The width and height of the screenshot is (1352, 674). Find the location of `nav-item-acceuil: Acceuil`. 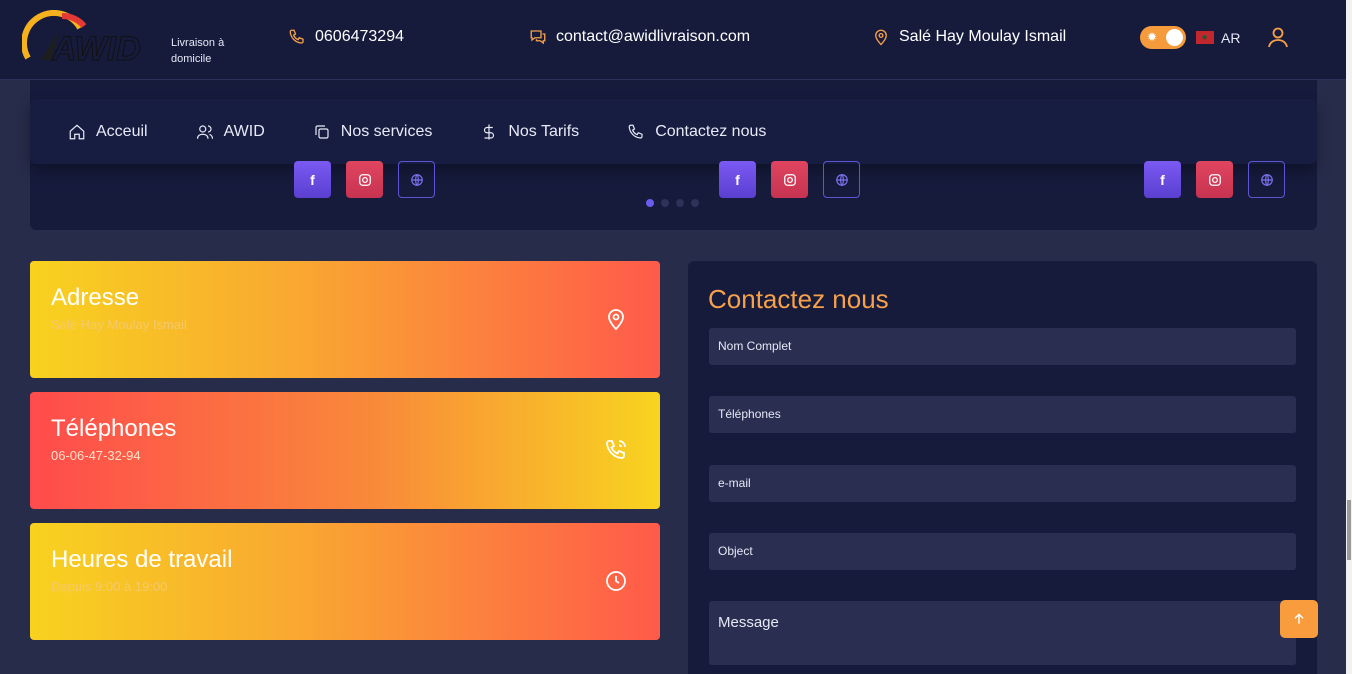

nav-item-acceuil: Acceuil is located at coordinates (108, 132).